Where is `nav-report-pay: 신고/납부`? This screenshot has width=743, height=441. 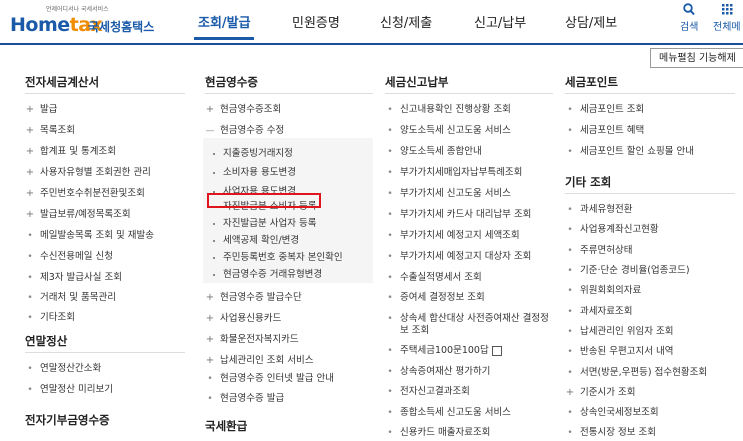
nav-report-pay: 신고/납부 is located at coordinates (500, 21).